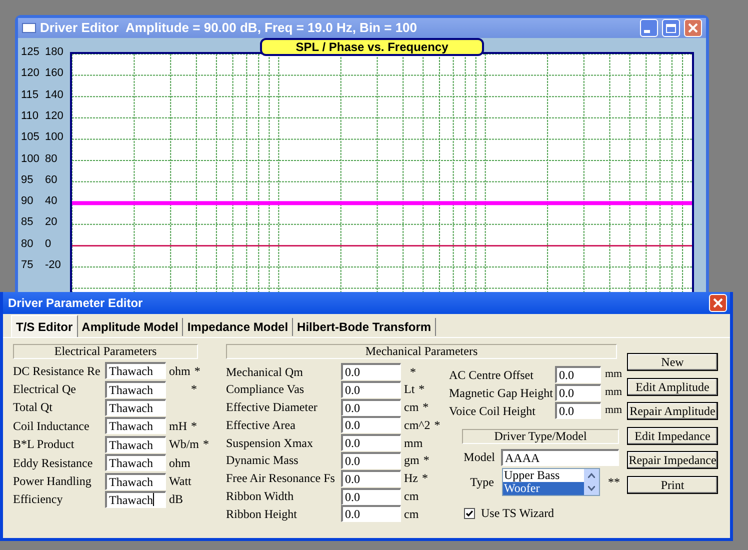 Image resolution: width=748 pixels, height=550 pixels. I want to click on field-label: Type, so click(481, 482).